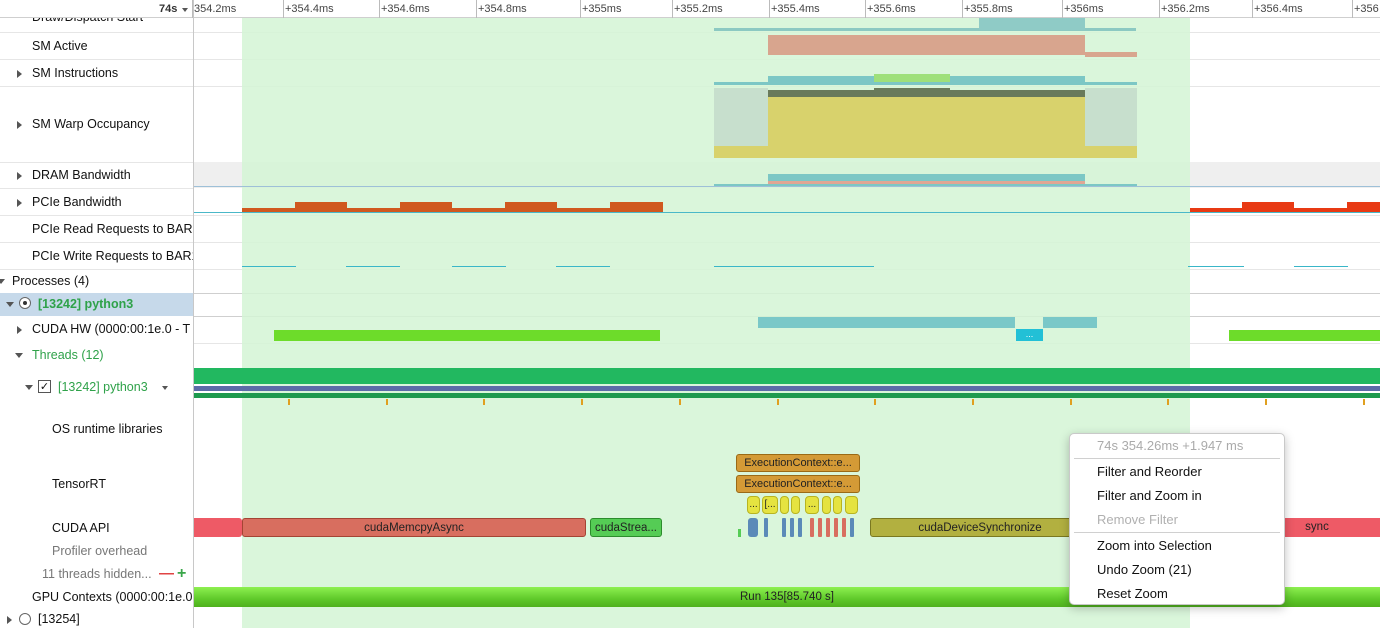 The height and width of the screenshot is (628, 1380). What do you see at coordinates (96, 230) in the screenshot?
I see `row-pcie-read: PCIe Read Requests to BAR1` at bounding box center [96, 230].